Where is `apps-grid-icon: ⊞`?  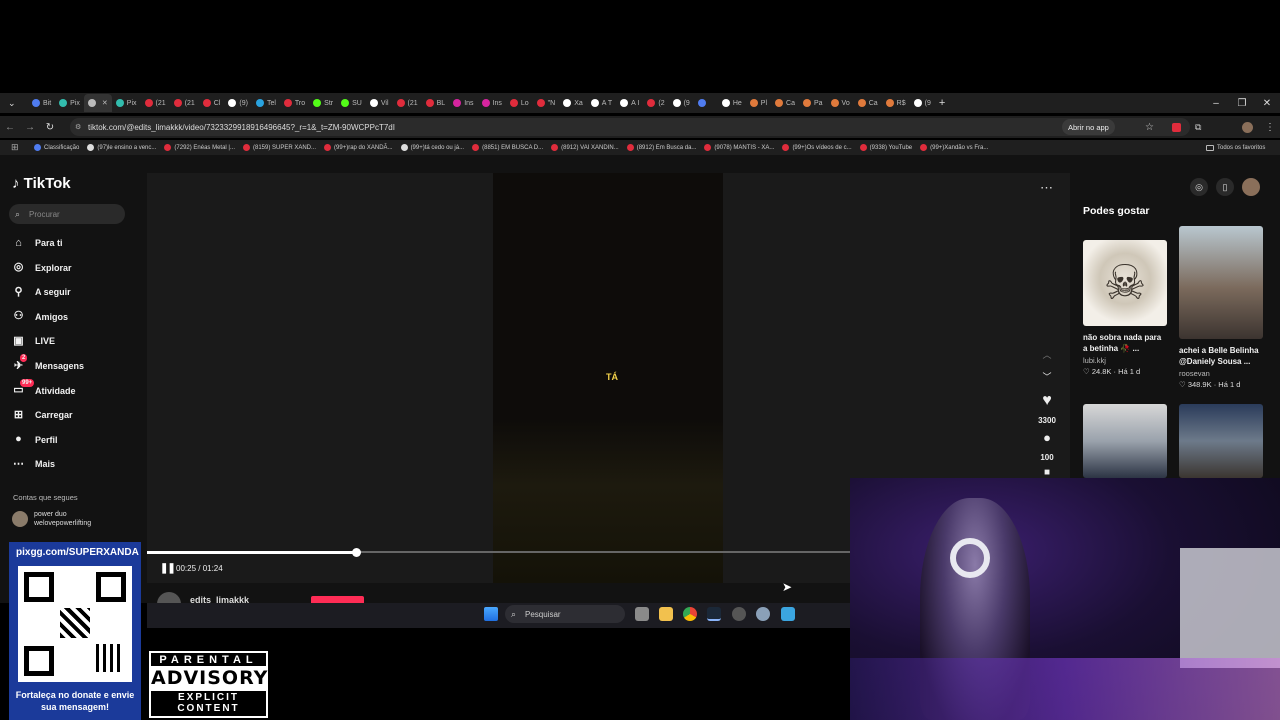
apps-grid-icon: ⊞ is located at coordinates (15, 147).